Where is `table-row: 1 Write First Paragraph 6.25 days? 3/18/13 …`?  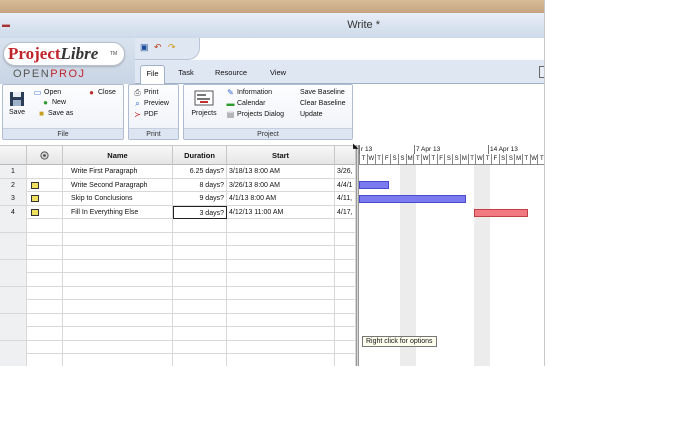 table-row: 1 Write First Paragraph 6.25 days? 3/18/13 … is located at coordinates (178, 172).